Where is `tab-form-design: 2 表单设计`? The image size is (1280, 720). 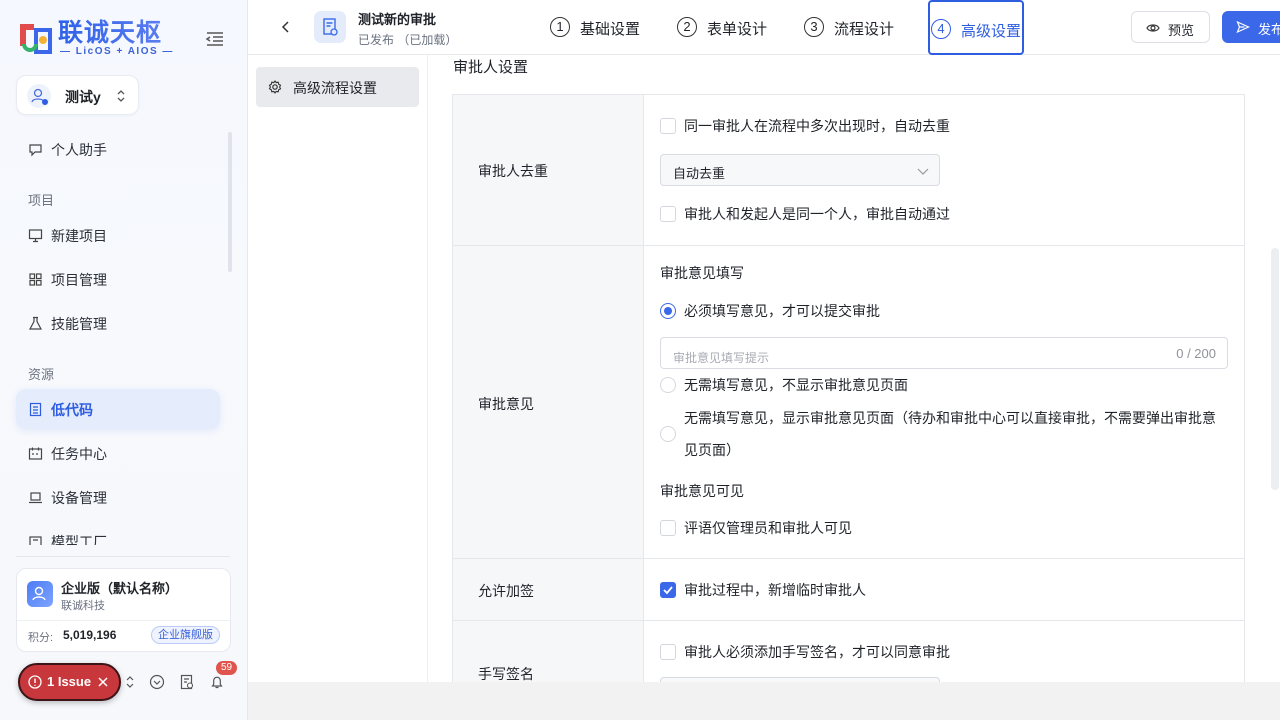
tab-form-design: 2 表单设计 is located at coordinates (725, 27).